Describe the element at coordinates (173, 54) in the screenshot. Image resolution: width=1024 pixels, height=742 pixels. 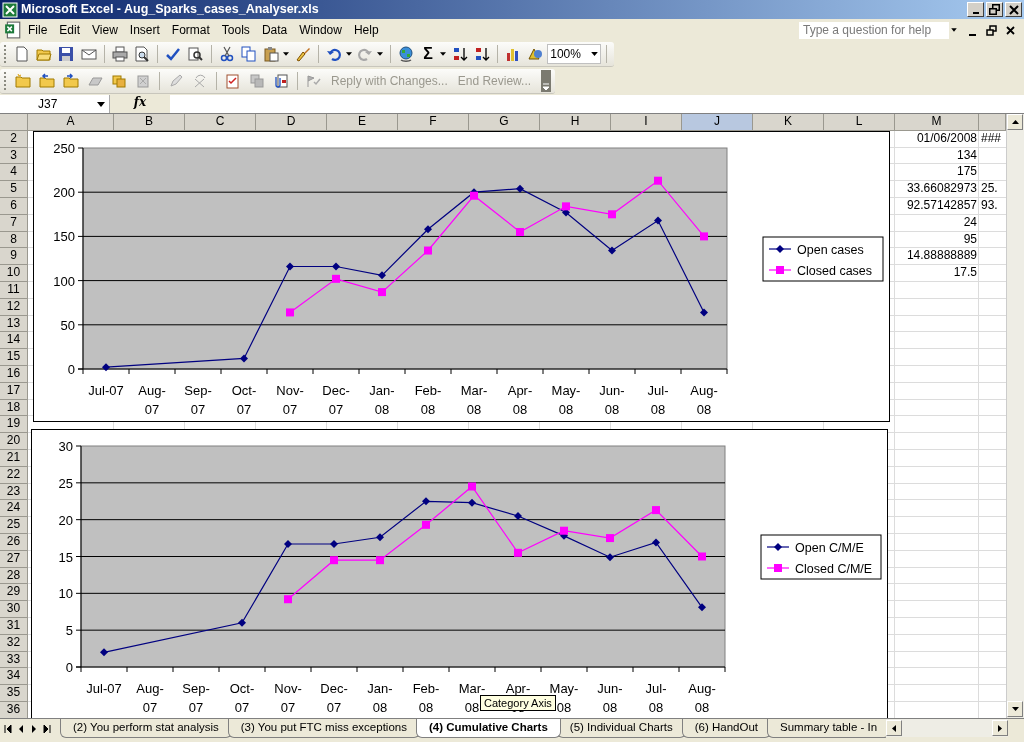
I see `spelling-check-icon` at that location.